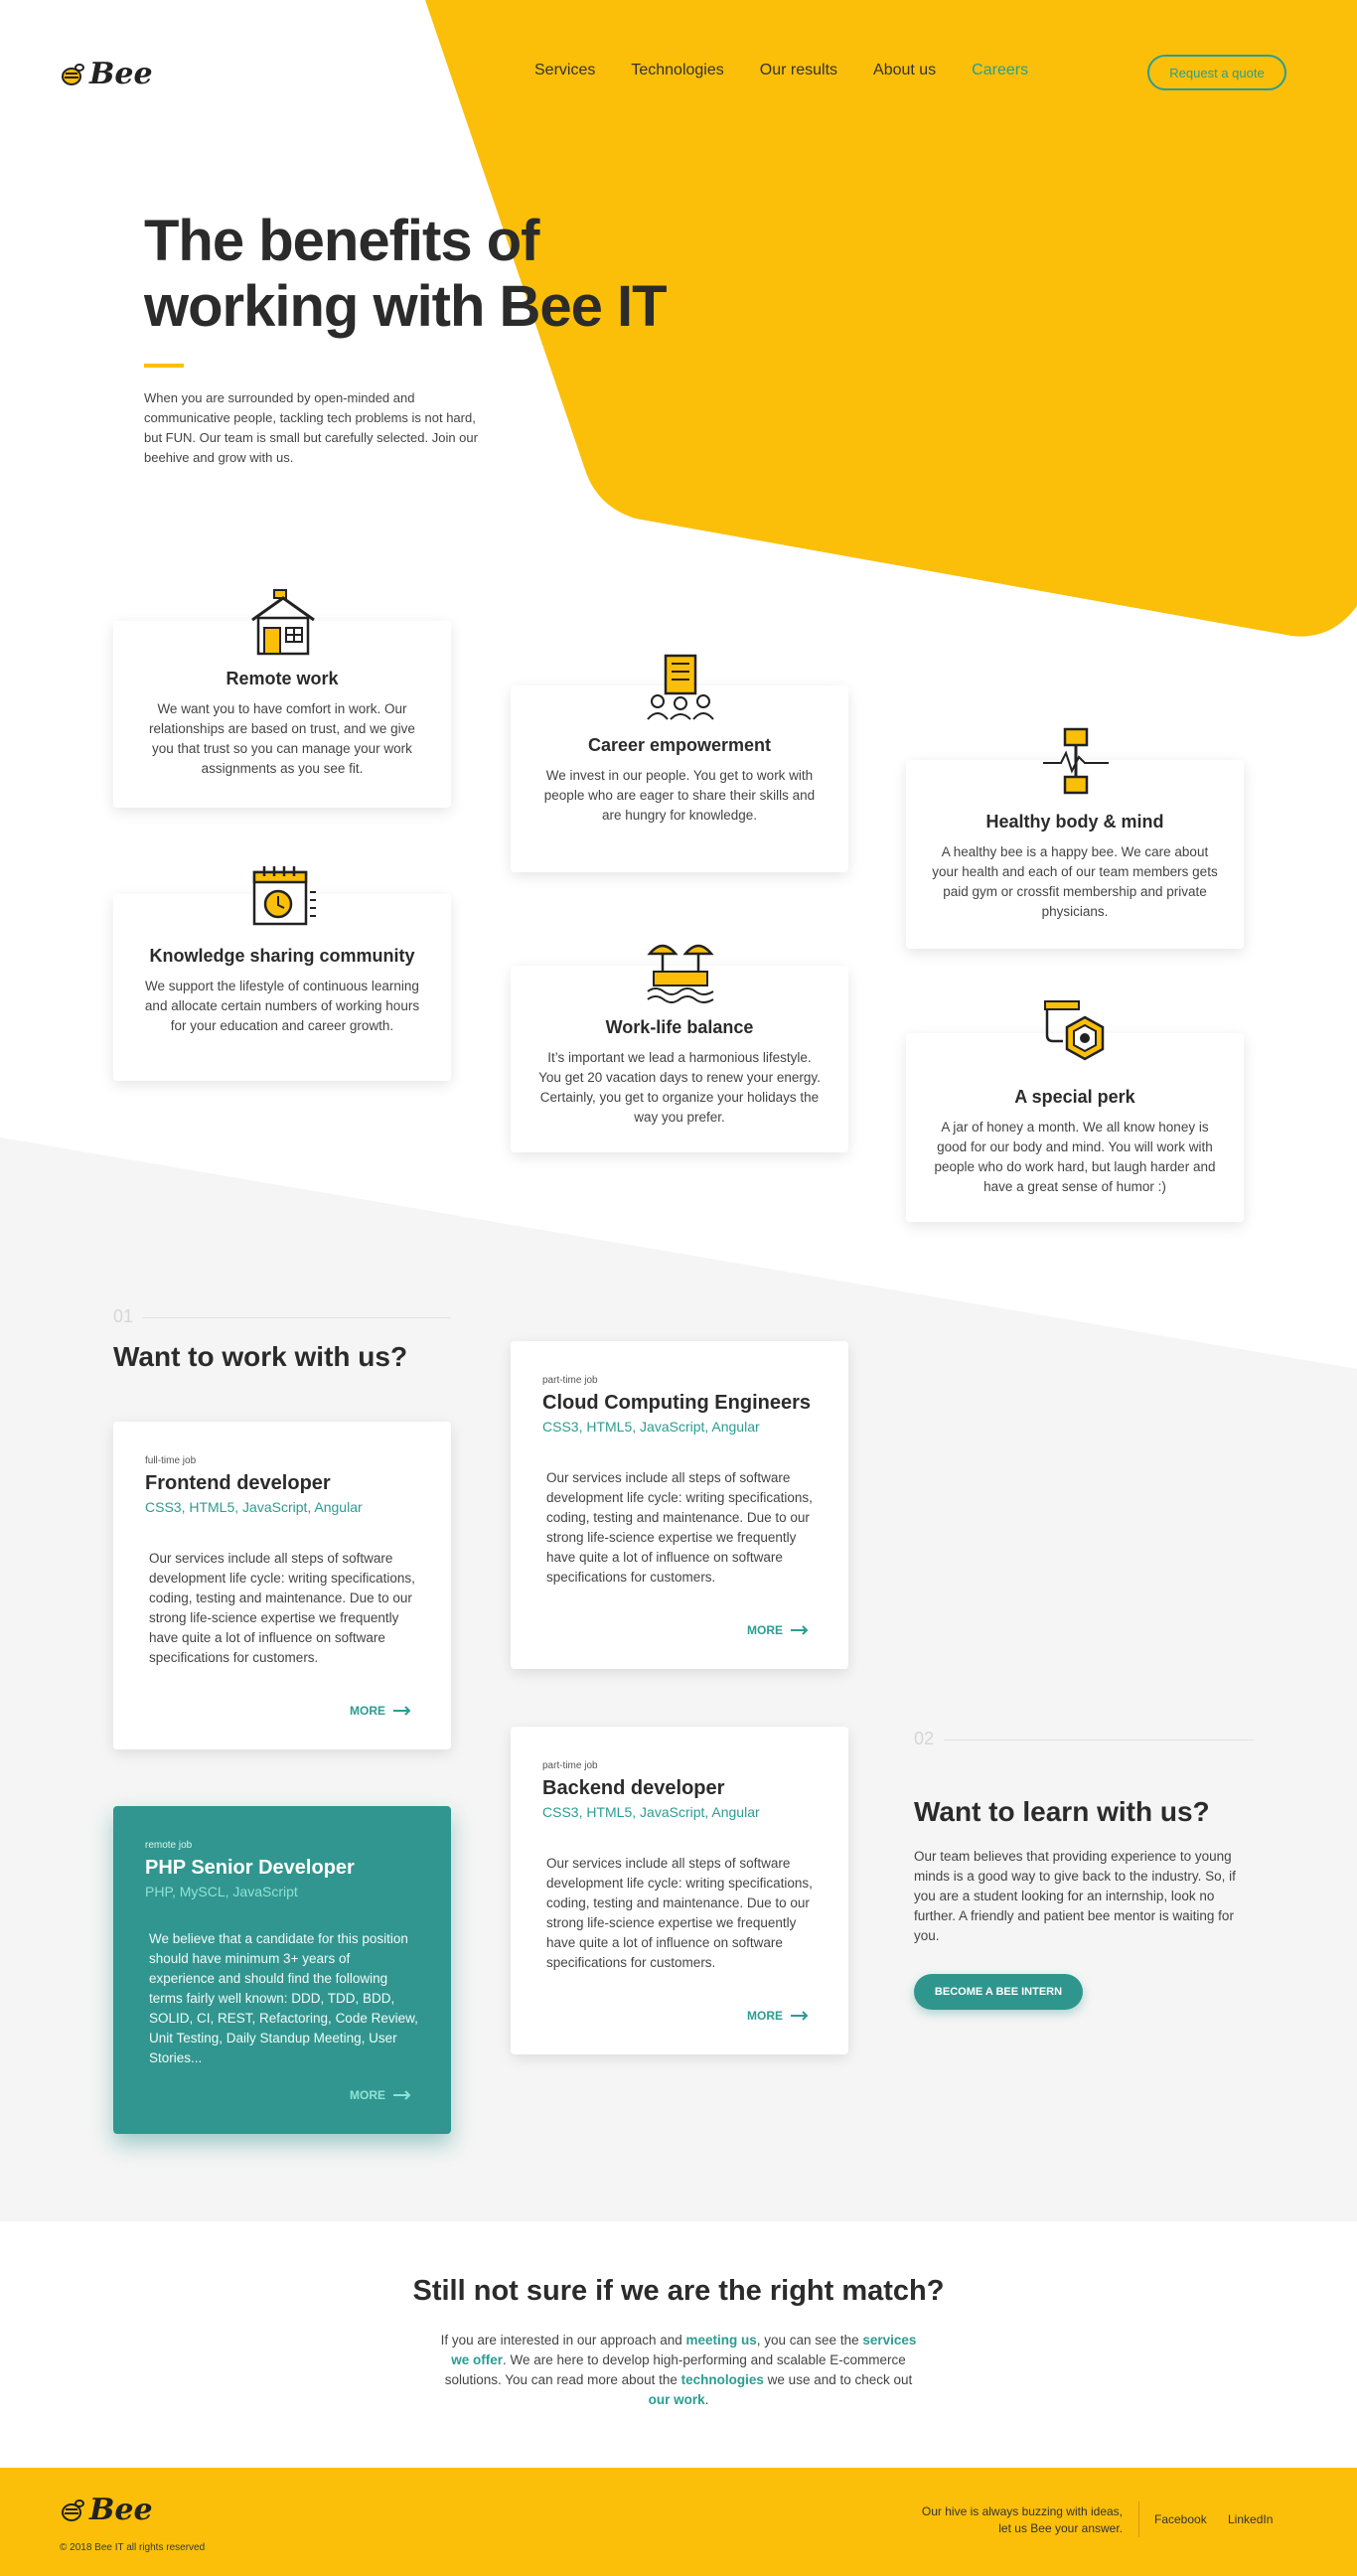  I want to click on nav-technologies: Technologies, so click(677, 70).